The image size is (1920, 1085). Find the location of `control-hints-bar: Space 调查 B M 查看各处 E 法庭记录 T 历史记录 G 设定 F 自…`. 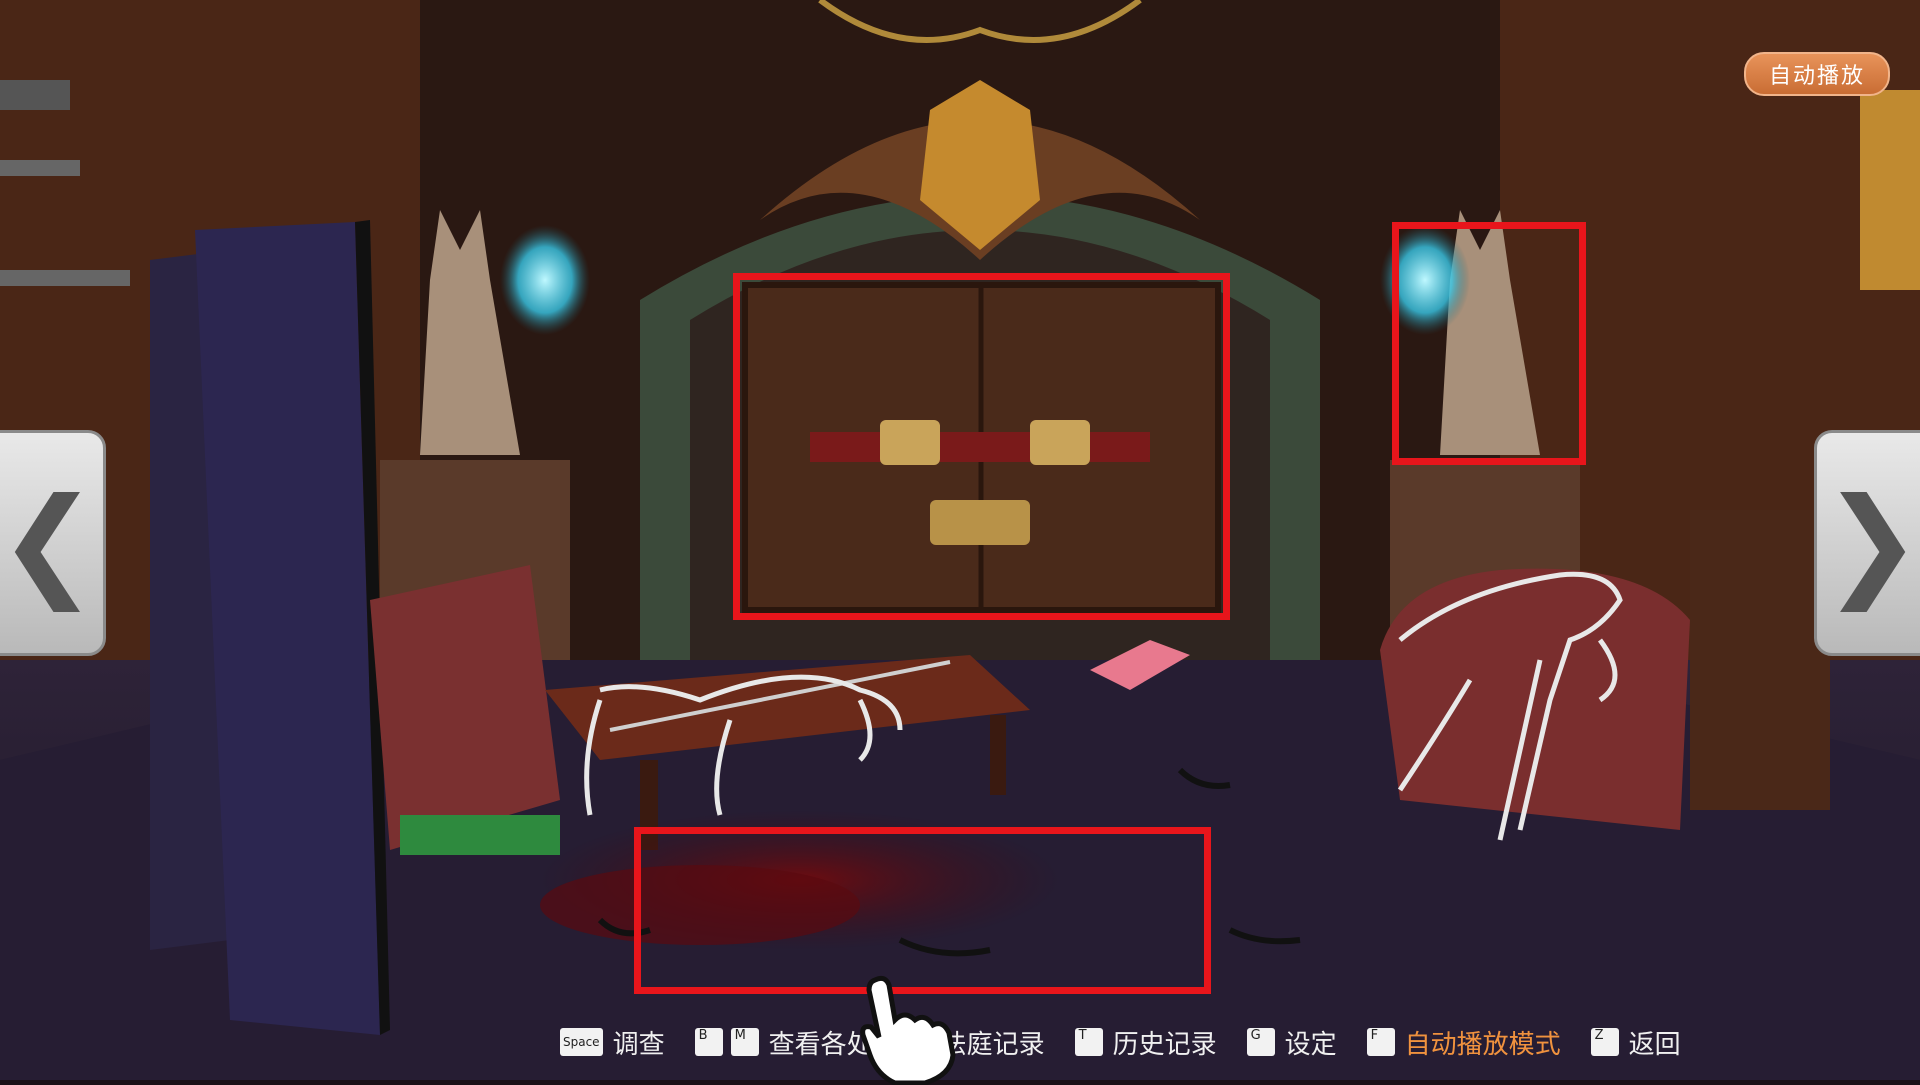

control-hints-bar: Space 调查 B M 查看各处 E 法庭记录 T 历史记录 G 设定 F 自… is located at coordinates (1135, 1042).